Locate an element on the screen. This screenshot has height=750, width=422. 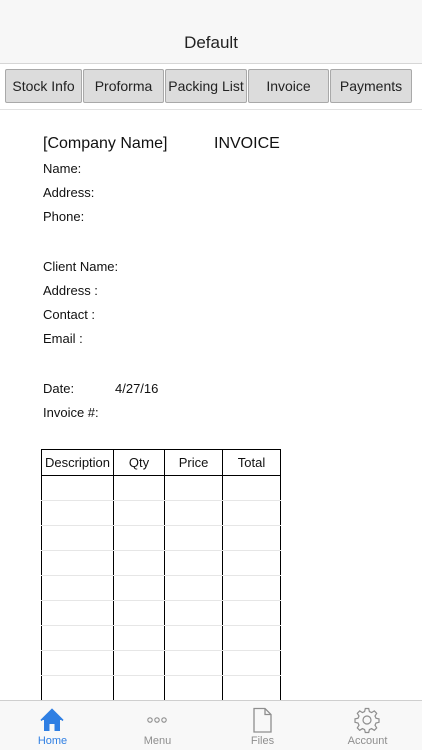
table-header-row: Description Qty Price Total is located at coordinates (161, 462).